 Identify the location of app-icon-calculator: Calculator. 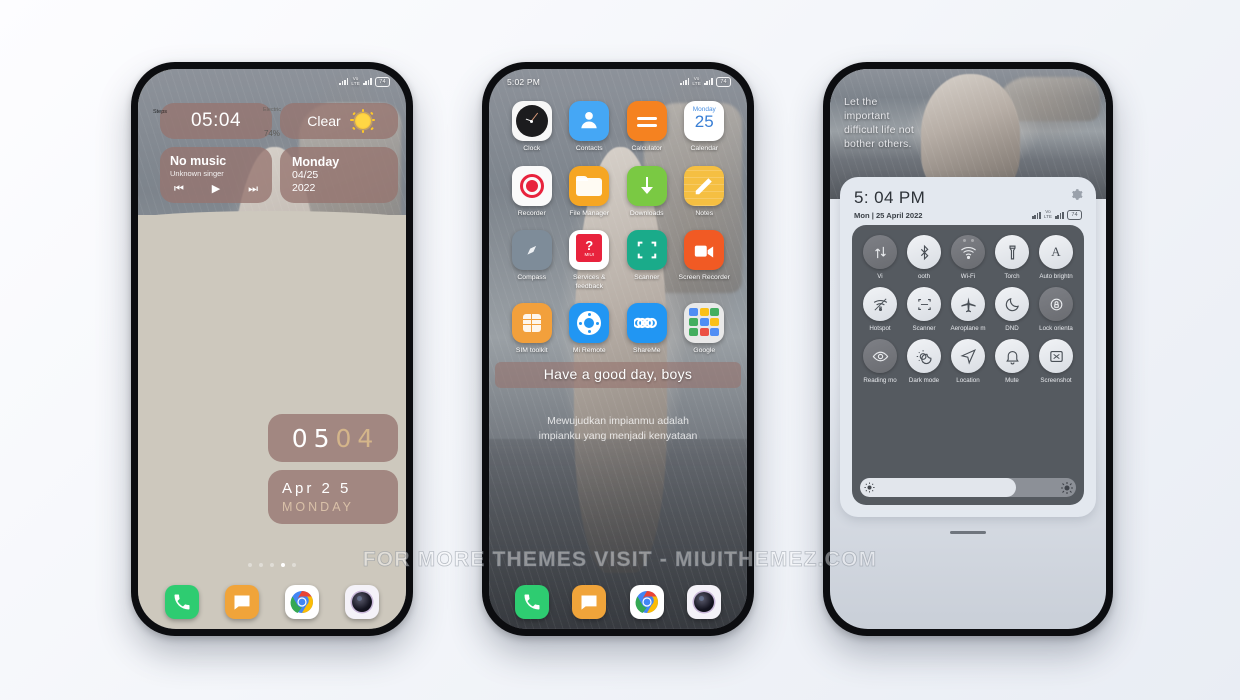
(647, 127).